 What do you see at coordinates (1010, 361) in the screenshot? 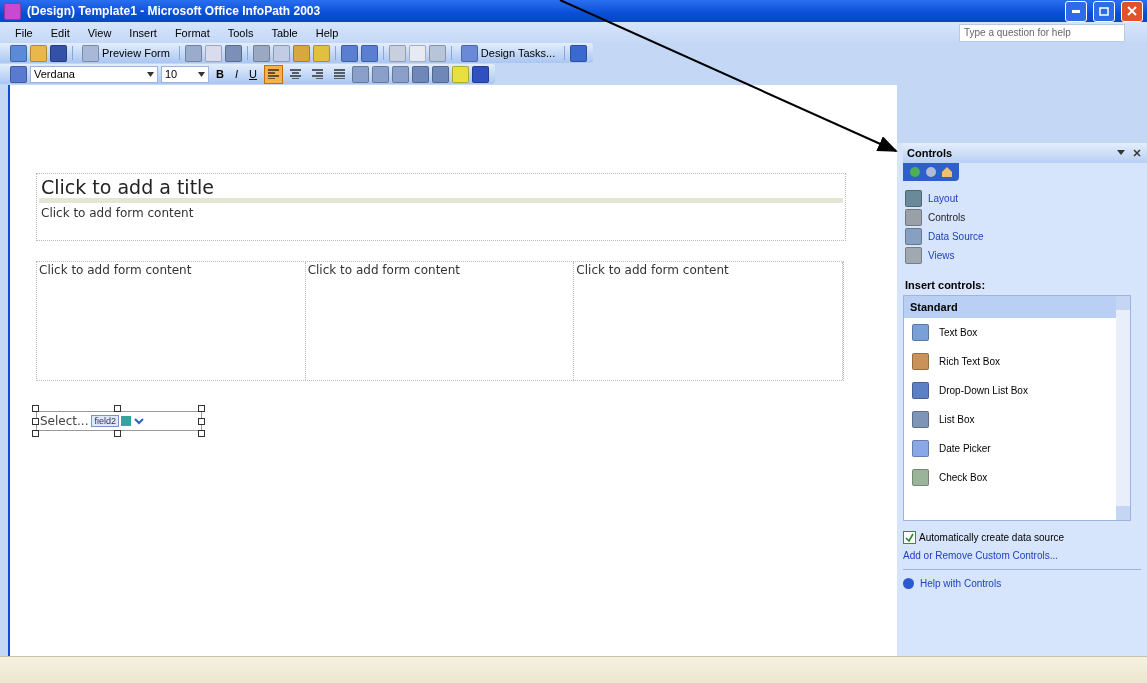
I see `control-list-item: Rich Text Box` at bounding box center [1010, 361].